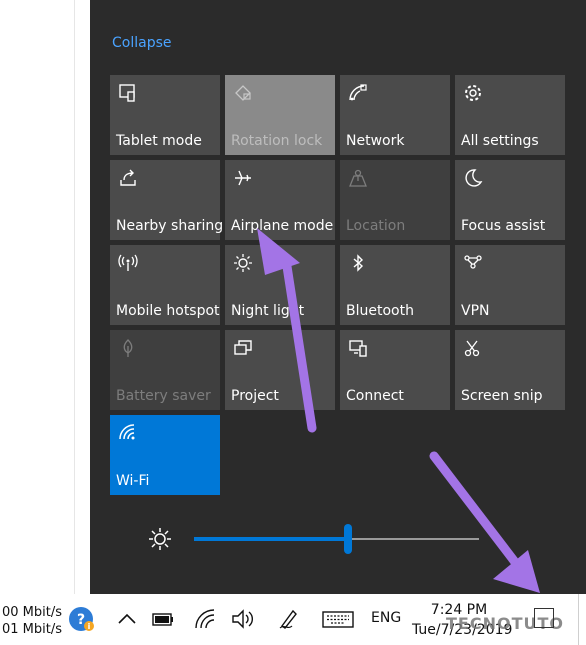  I want to click on hotspot-icon, so click(128, 262).